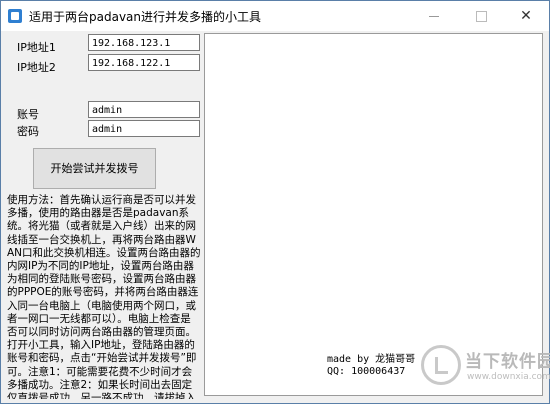 This screenshot has width=550, height=404. I want to click on minimize-button, so click(434, 16).